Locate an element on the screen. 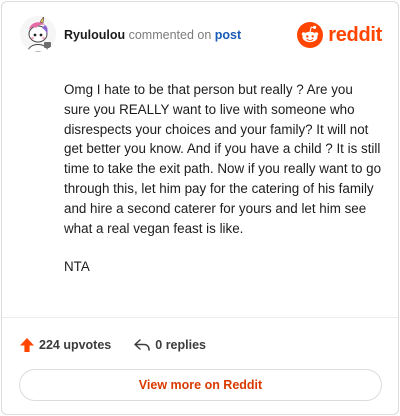 The height and width of the screenshot is (416, 400). comment-meta: Ryuloulou commented on post is located at coordinates (152, 35).